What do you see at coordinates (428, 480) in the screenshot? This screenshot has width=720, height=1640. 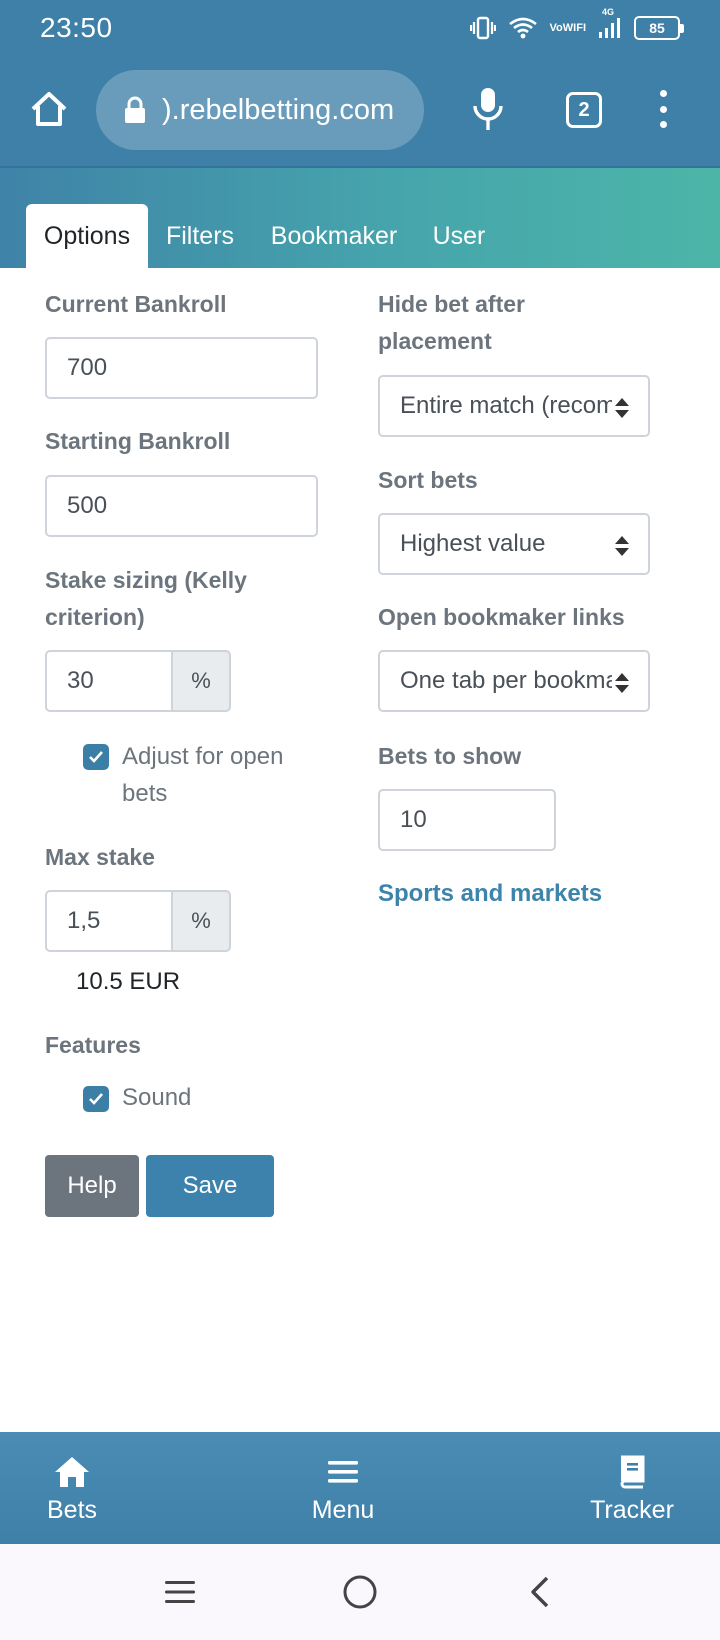 I see `sort-bets-label: Sort bets` at bounding box center [428, 480].